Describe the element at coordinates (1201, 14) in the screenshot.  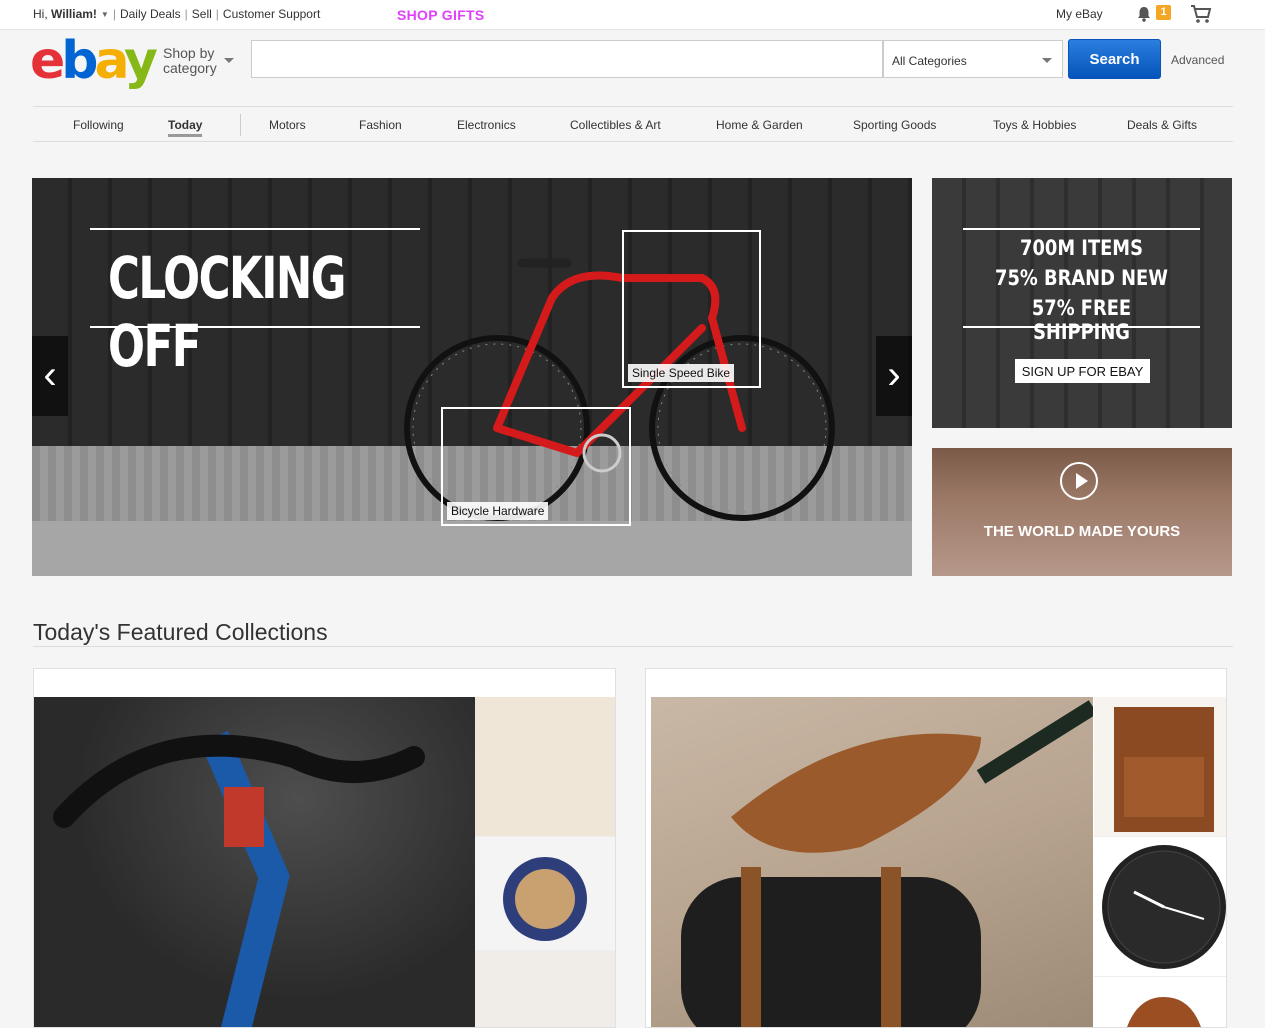
I see `cart-icon` at that location.